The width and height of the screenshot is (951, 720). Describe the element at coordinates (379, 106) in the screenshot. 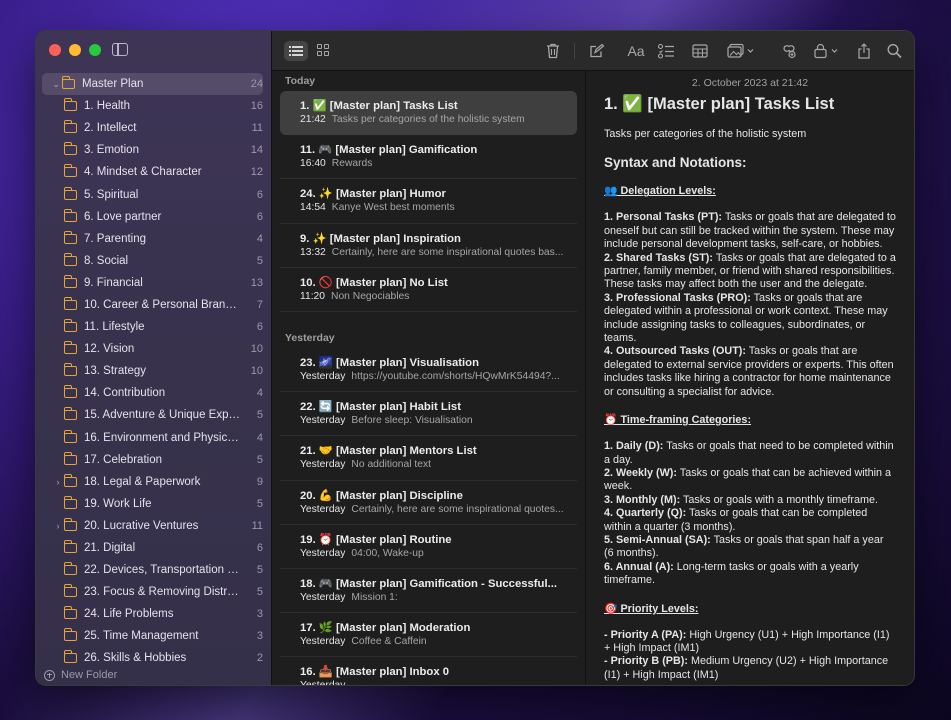

I see `note-item-title: 1. ✅ [Master plan] Tasks List` at that location.